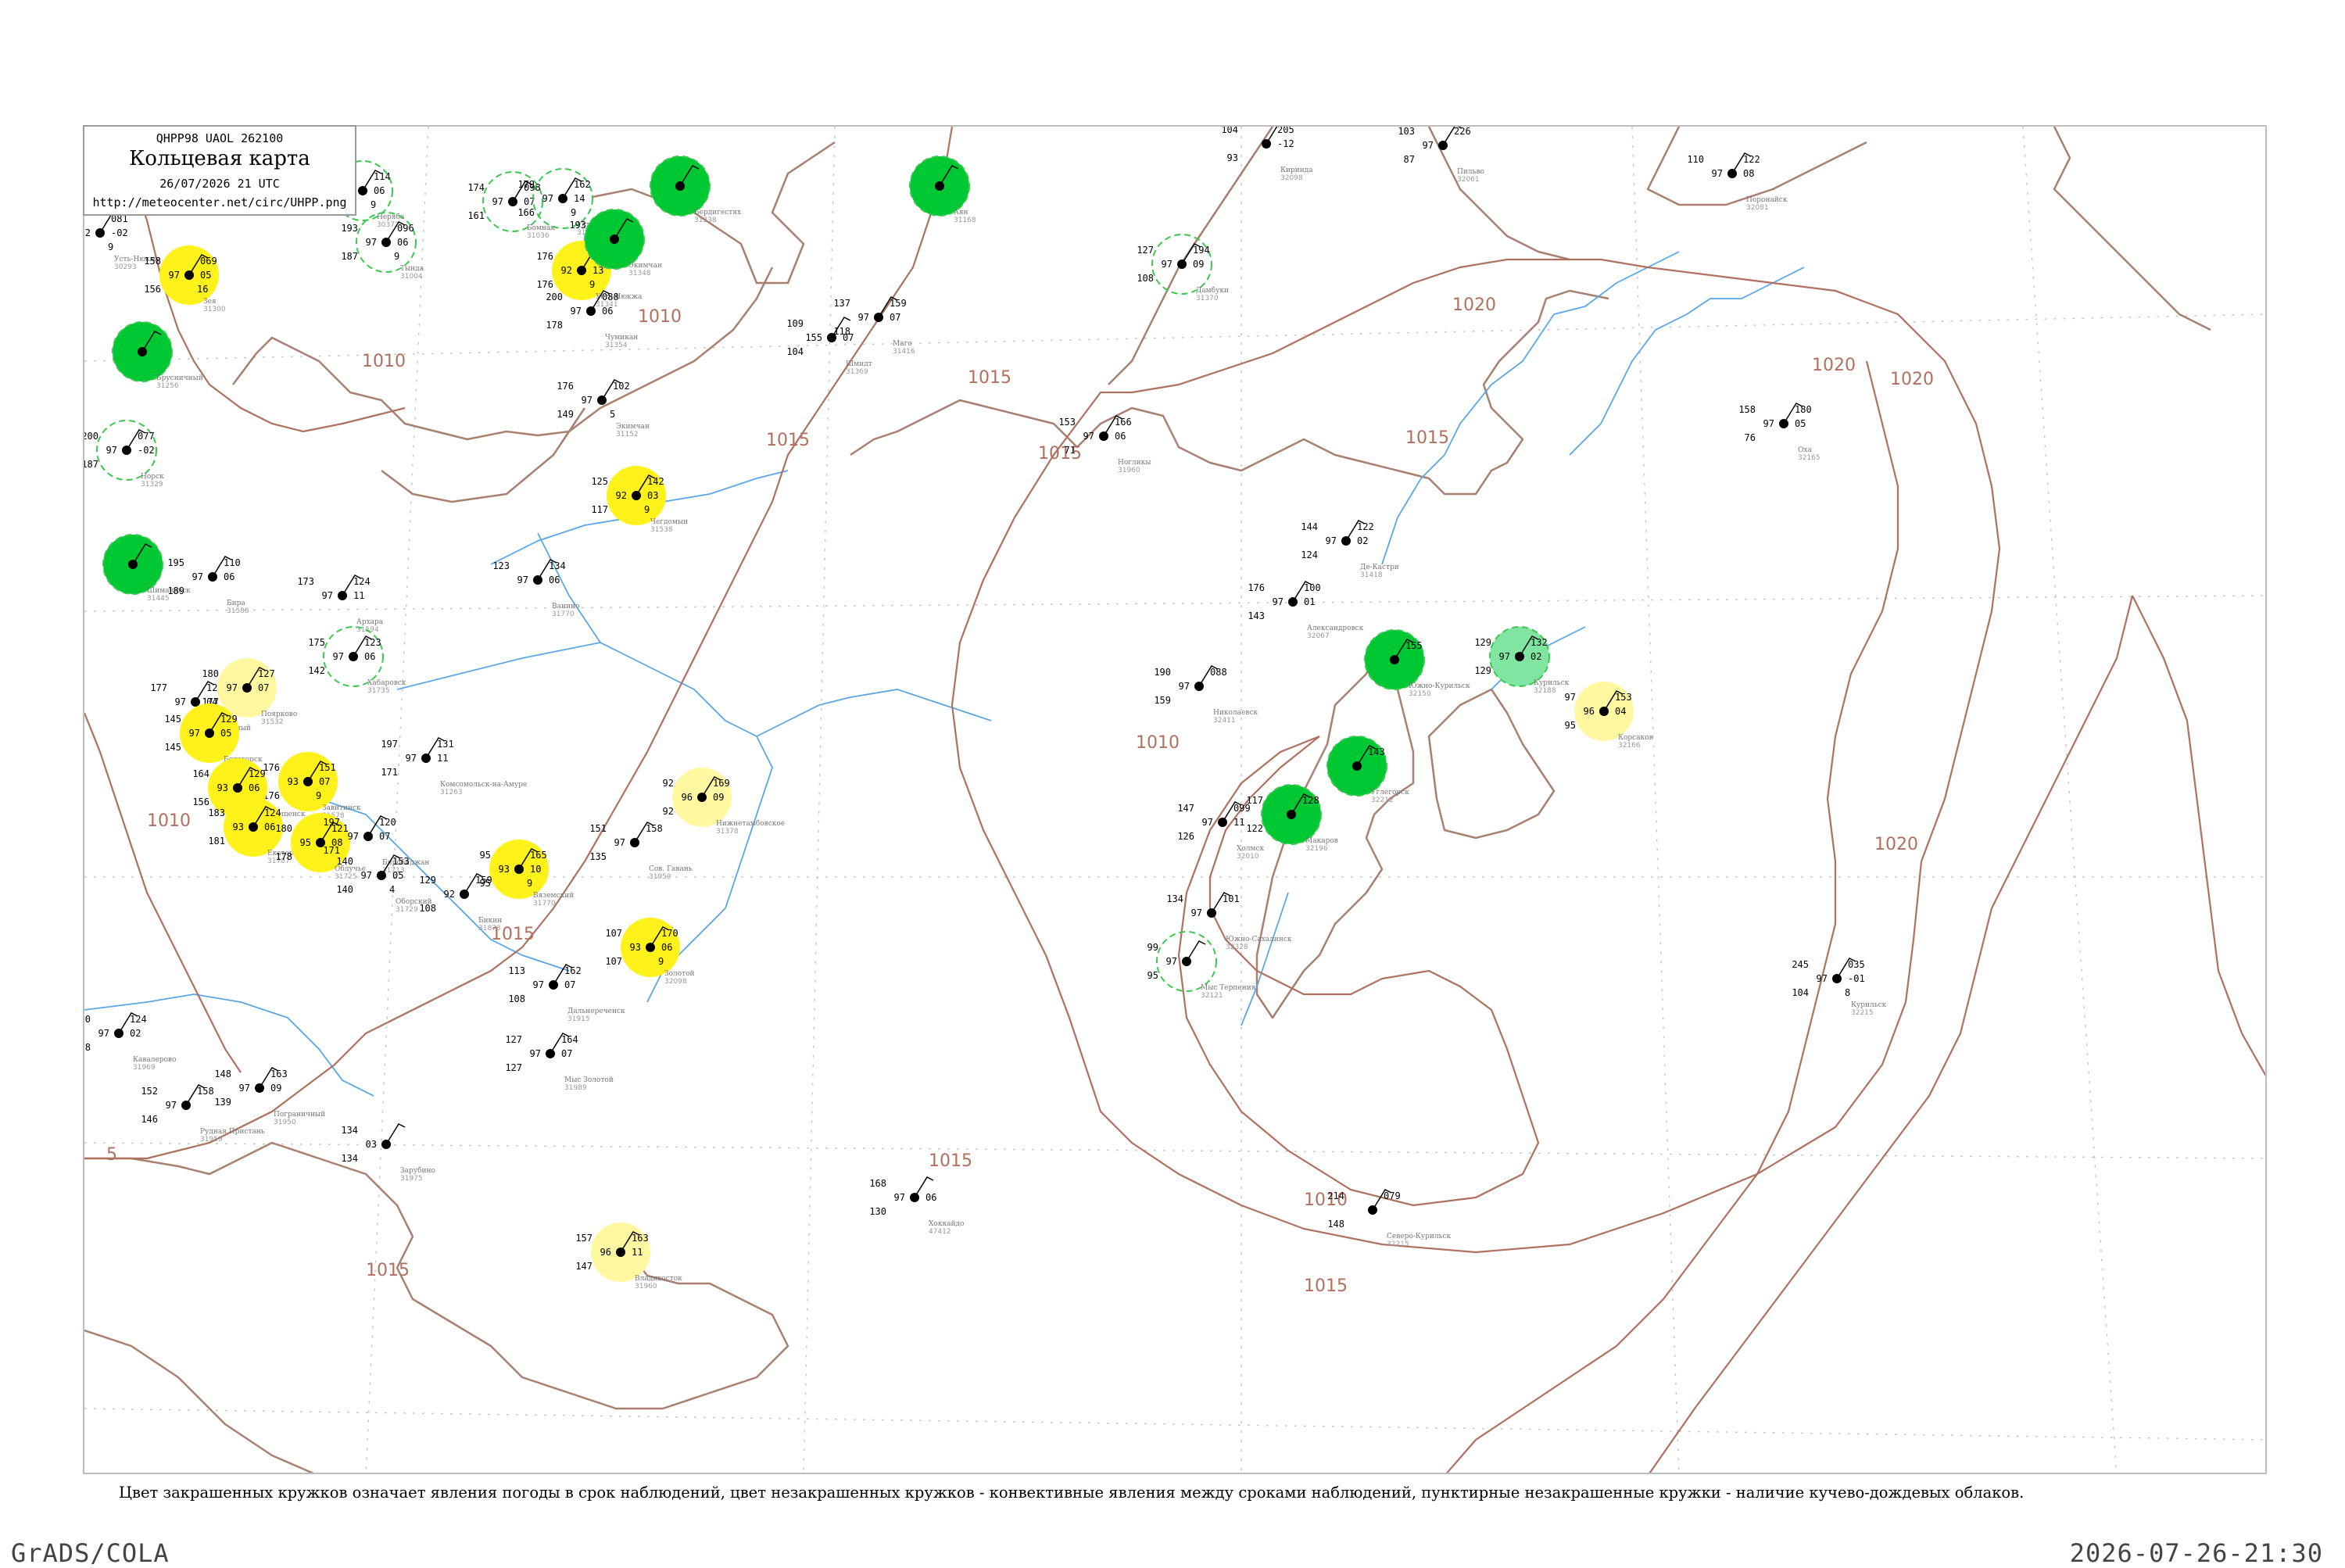  What do you see at coordinates (1441, 155) in the screenshot?
I see `station-14: 103 226 97 87 Пильво32061` at bounding box center [1441, 155].